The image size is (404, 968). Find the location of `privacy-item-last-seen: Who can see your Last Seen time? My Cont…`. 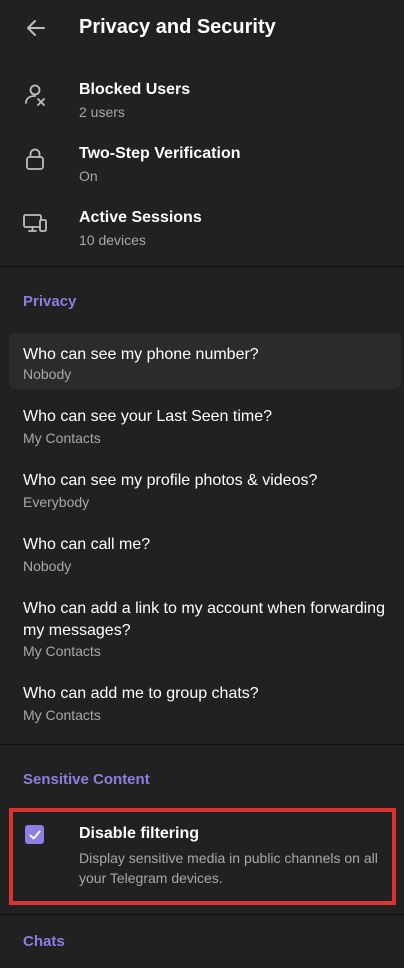

privacy-item-last-seen: Who can see your Last Seen time? My Cont… is located at coordinates (205, 425).